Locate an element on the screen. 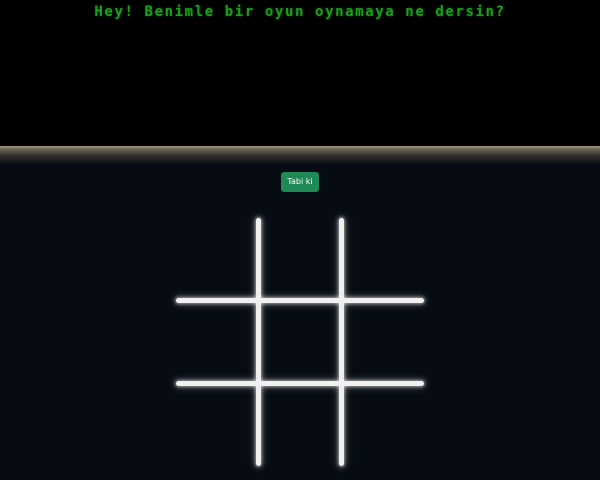  panel-divider is located at coordinates (300, 155).